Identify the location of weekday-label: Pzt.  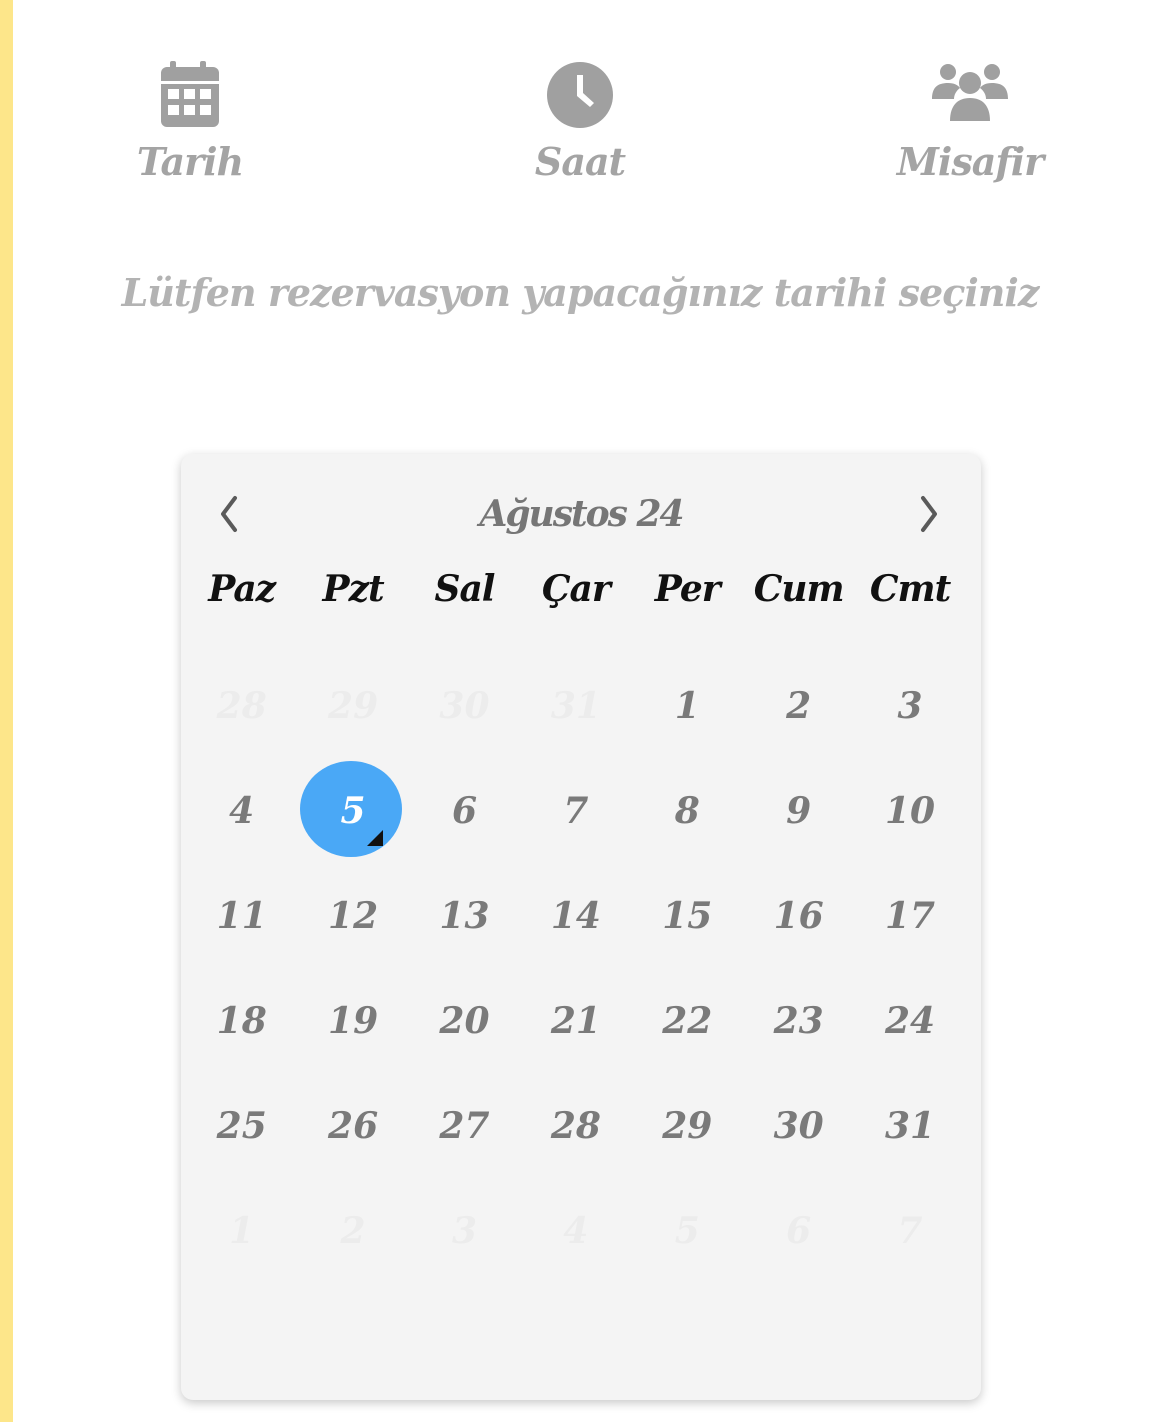
(353, 589).